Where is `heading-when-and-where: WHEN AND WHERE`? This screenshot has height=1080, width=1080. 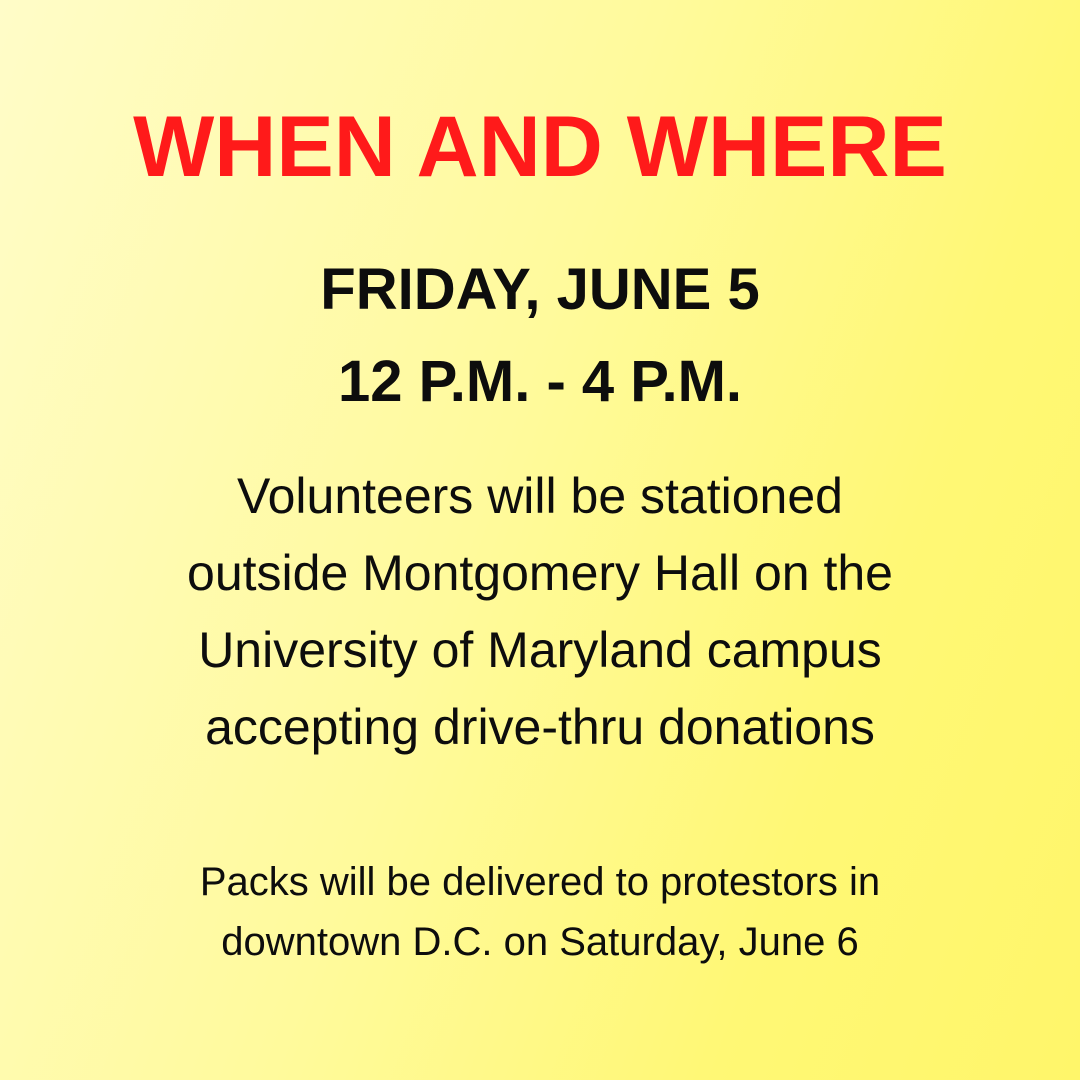
heading-when-and-where: WHEN AND WHERE is located at coordinates (540, 147).